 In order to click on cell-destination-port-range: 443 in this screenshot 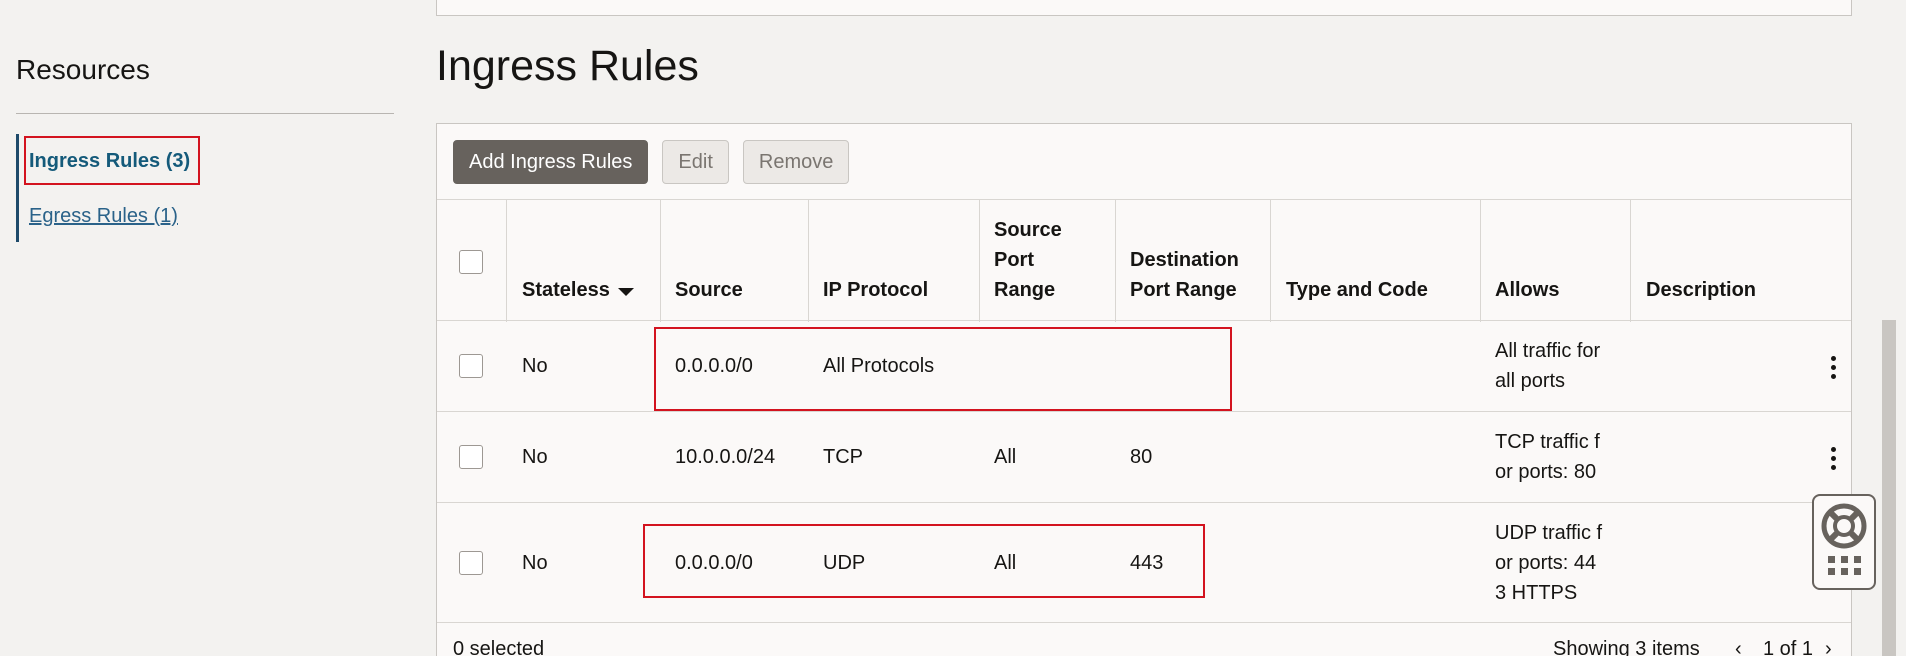, I will do `click(1147, 562)`.